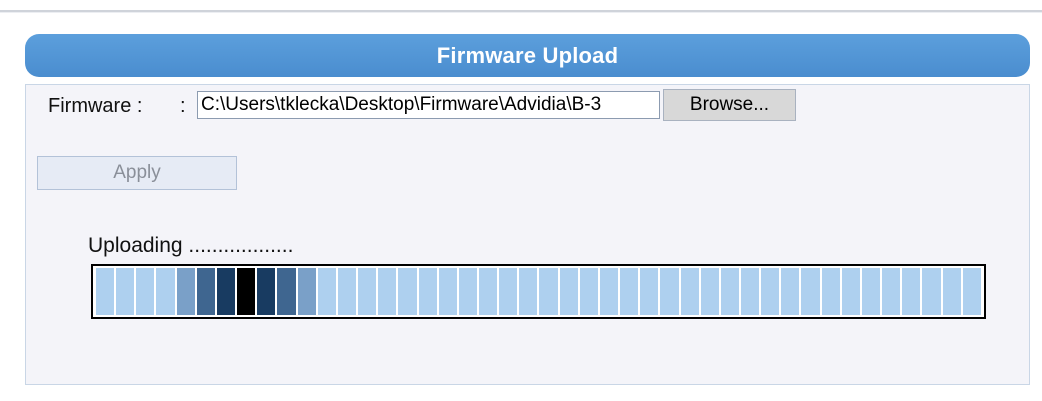 The height and width of the screenshot is (401, 1042). Describe the element at coordinates (137, 173) in the screenshot. I see `apply-button: Apply` at that location.